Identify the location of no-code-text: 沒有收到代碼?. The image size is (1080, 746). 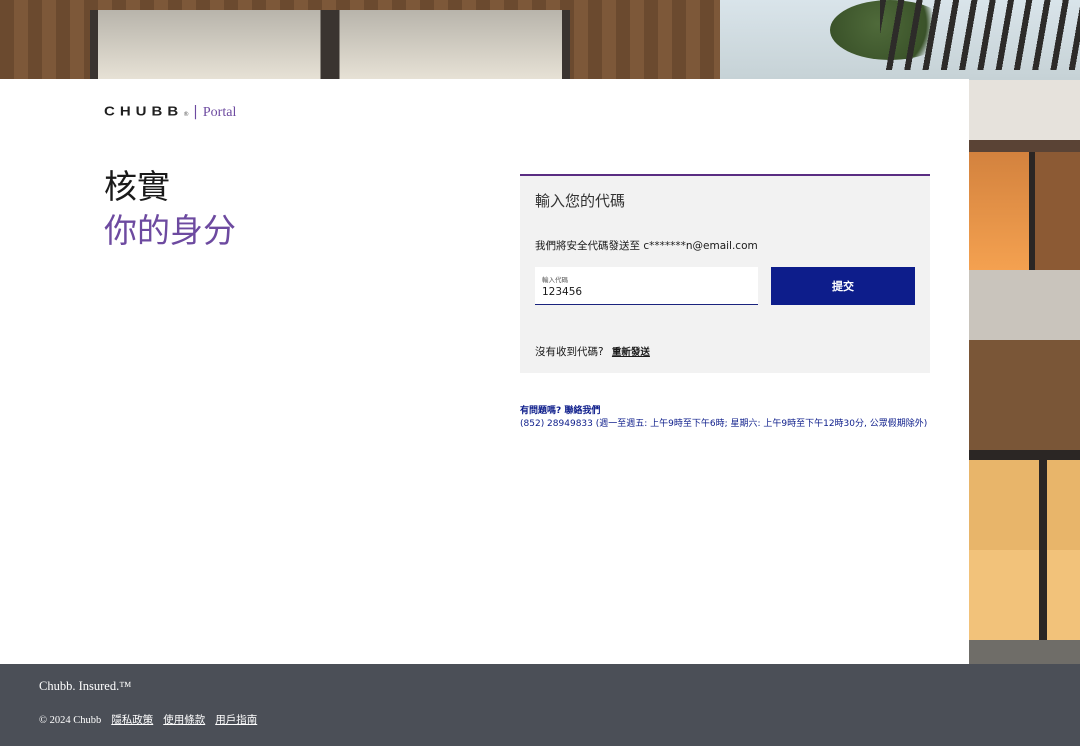
(569, 352).